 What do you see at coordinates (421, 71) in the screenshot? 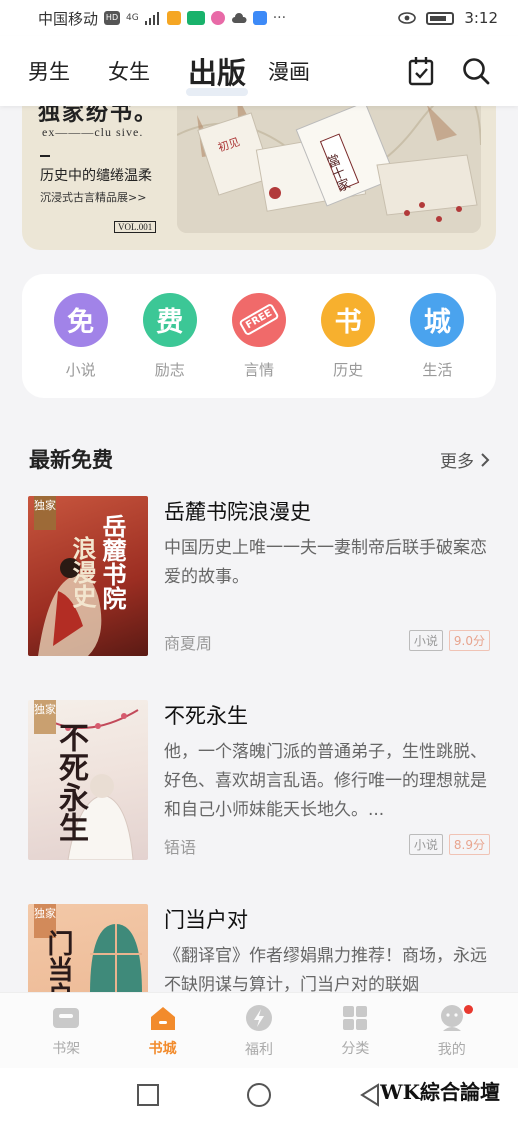
I see `calendar-check-icon` at bounding box center [421, 71].